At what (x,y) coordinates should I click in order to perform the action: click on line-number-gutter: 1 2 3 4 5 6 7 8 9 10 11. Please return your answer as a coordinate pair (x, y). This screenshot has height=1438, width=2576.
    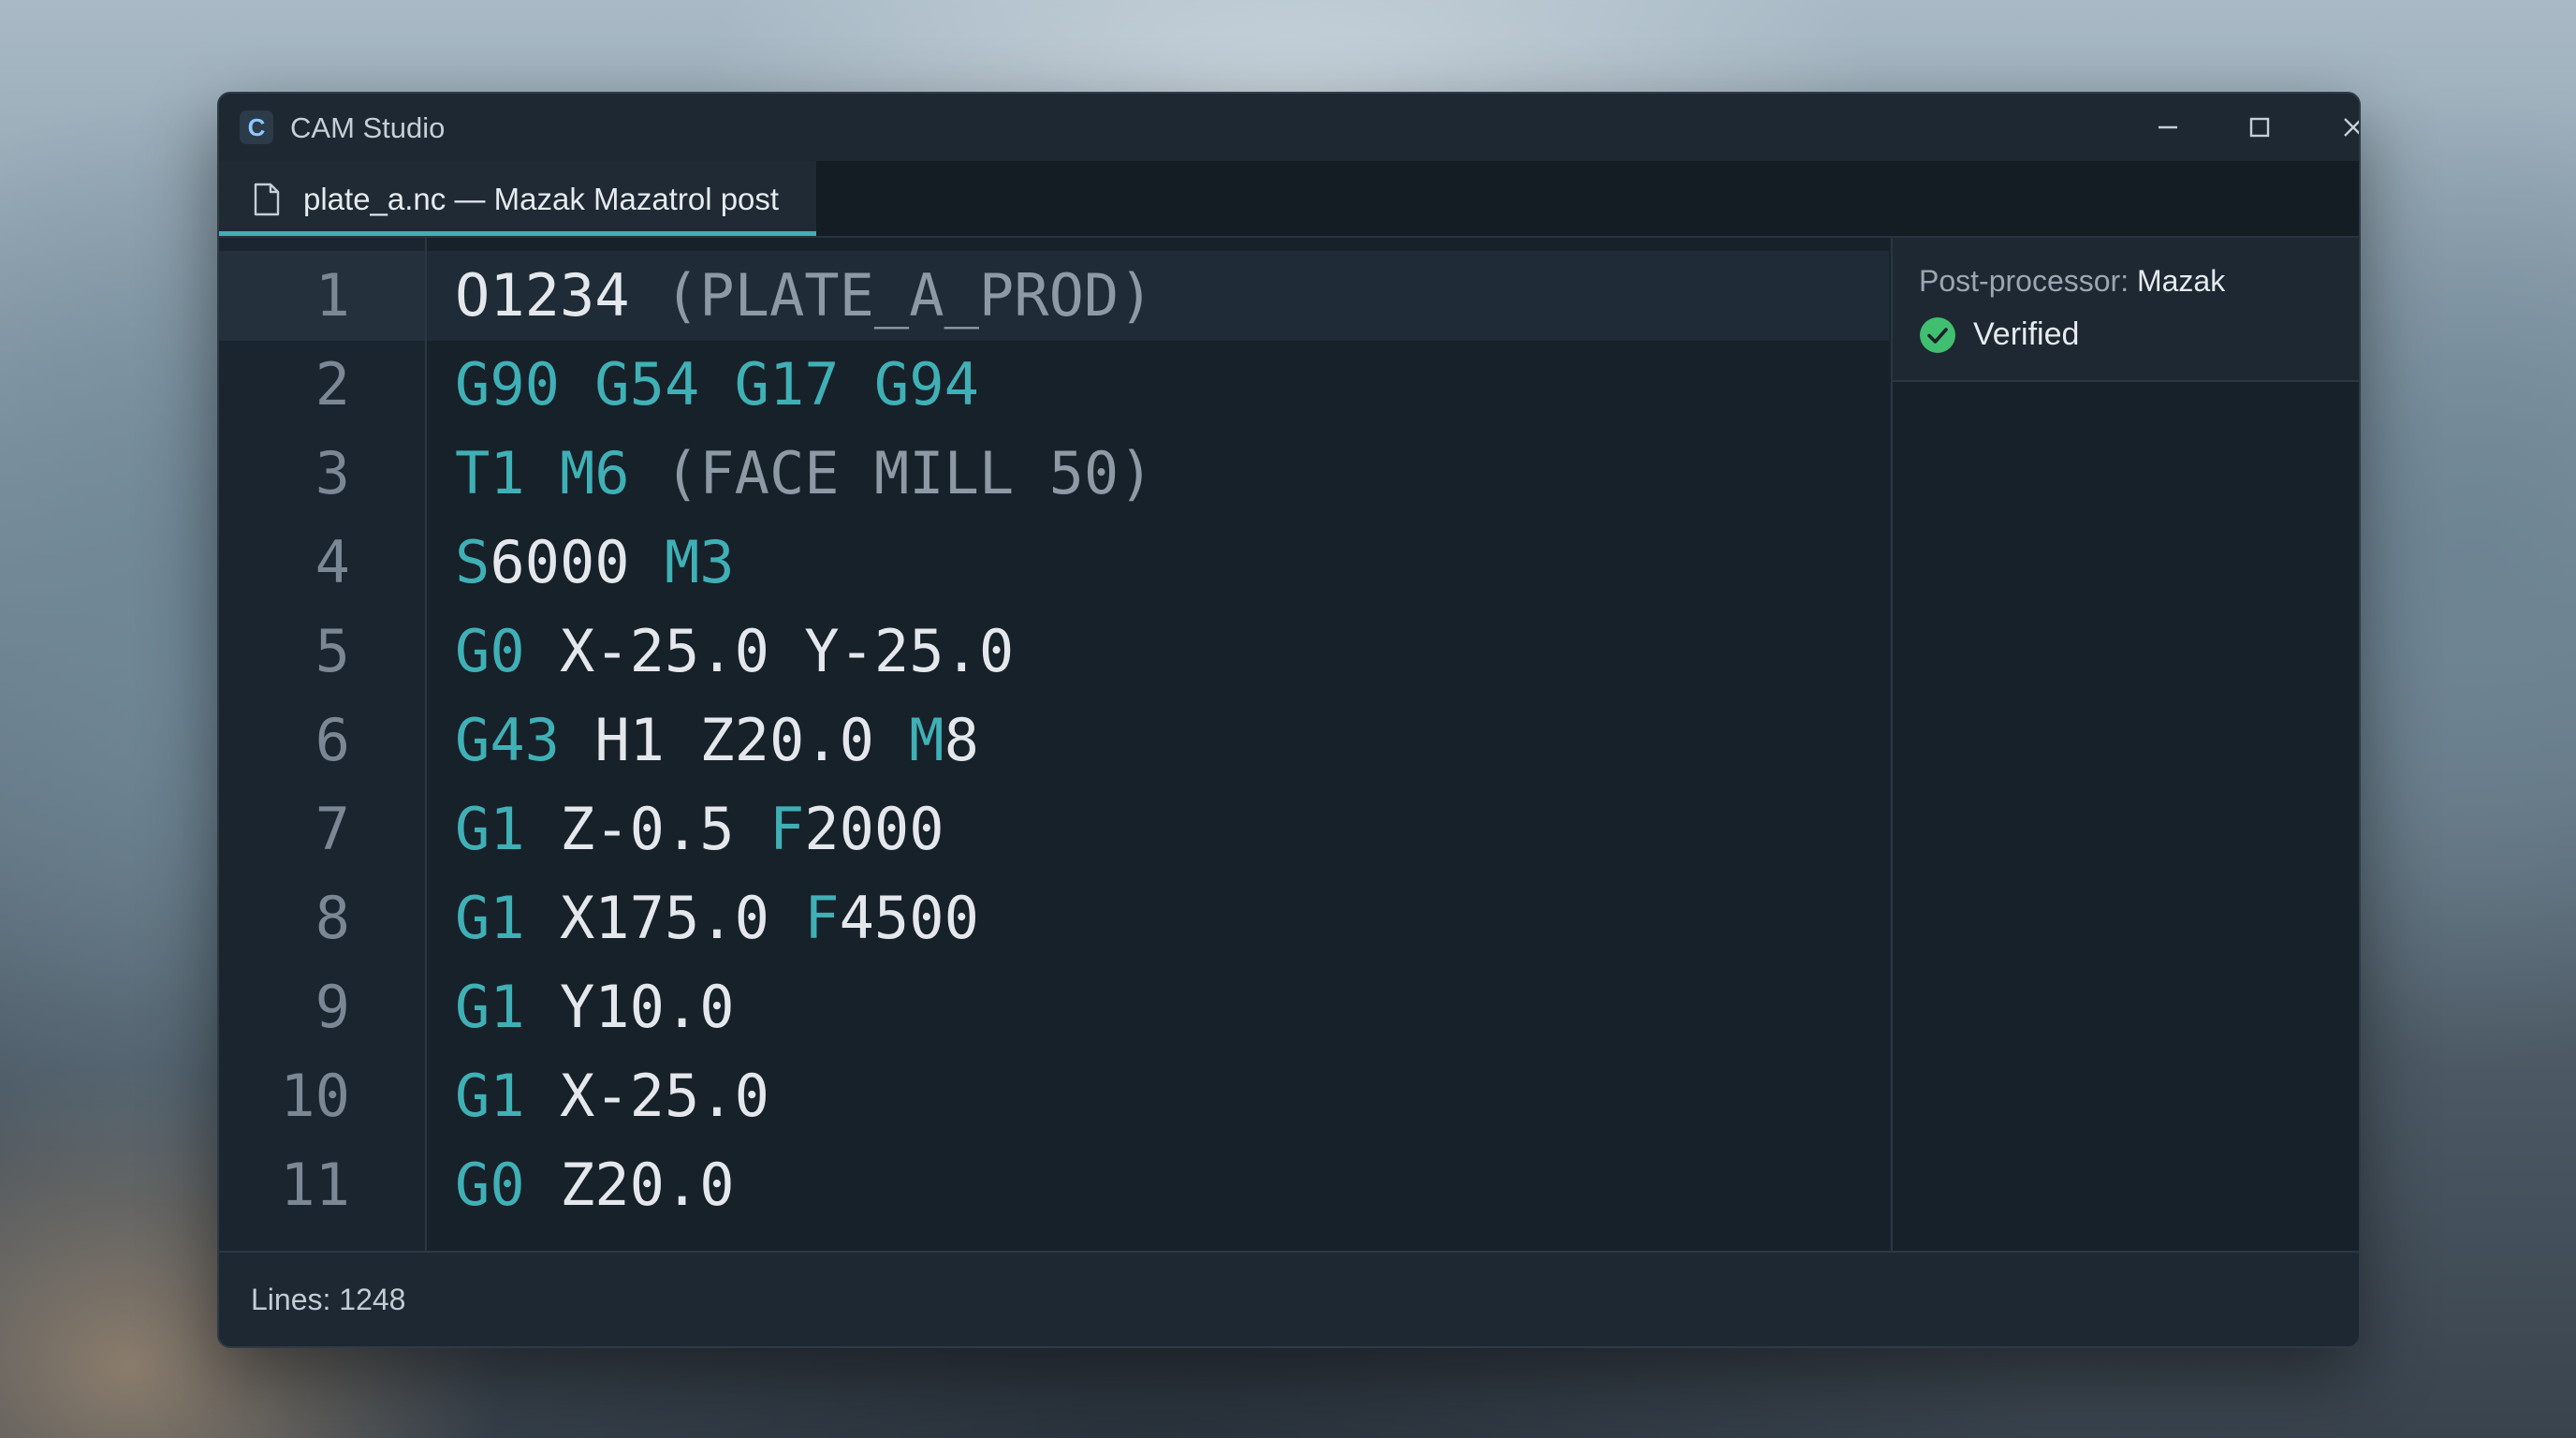
    Looking at the image, I should click on (323, 744).